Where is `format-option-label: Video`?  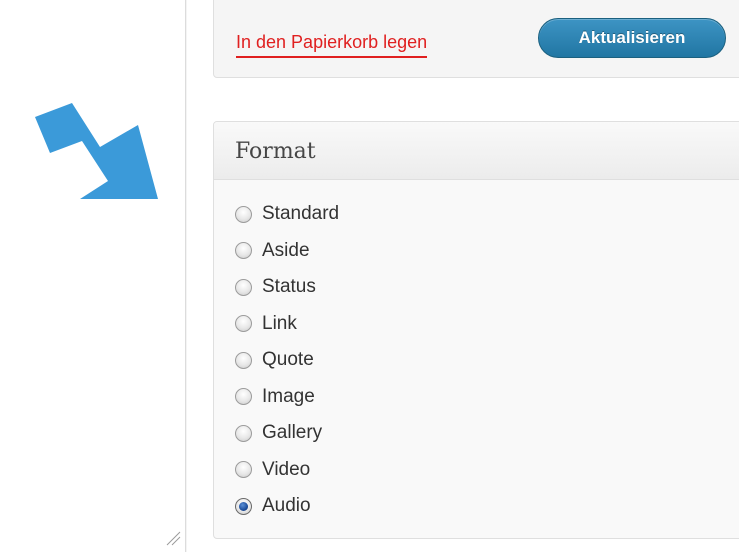
format-option-label: Video is located at coordinates (286, 469).